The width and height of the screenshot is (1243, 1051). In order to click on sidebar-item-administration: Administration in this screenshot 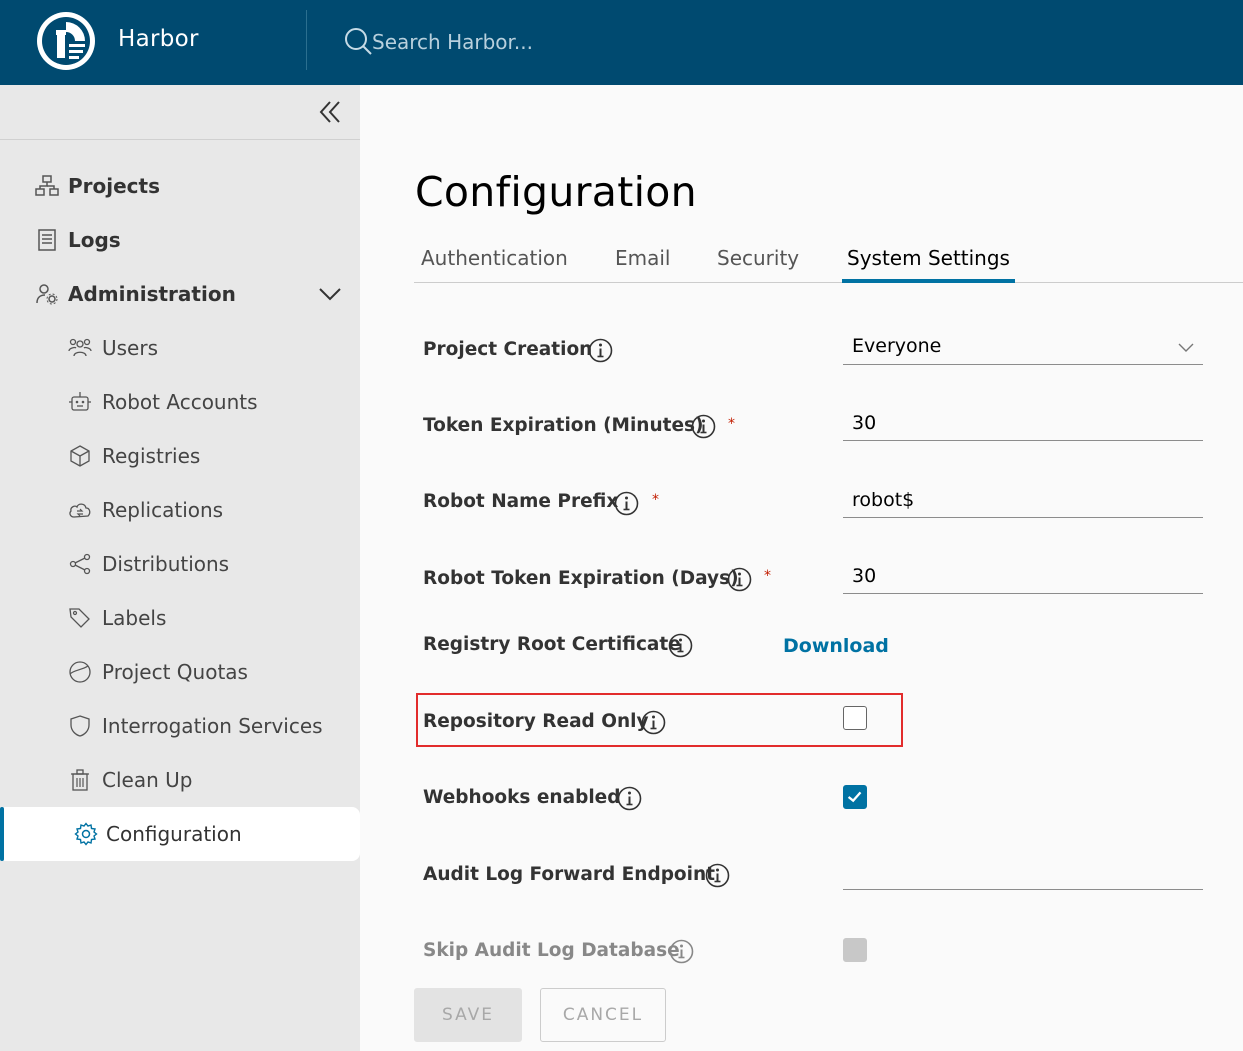, I will do `click(180, 294)`.